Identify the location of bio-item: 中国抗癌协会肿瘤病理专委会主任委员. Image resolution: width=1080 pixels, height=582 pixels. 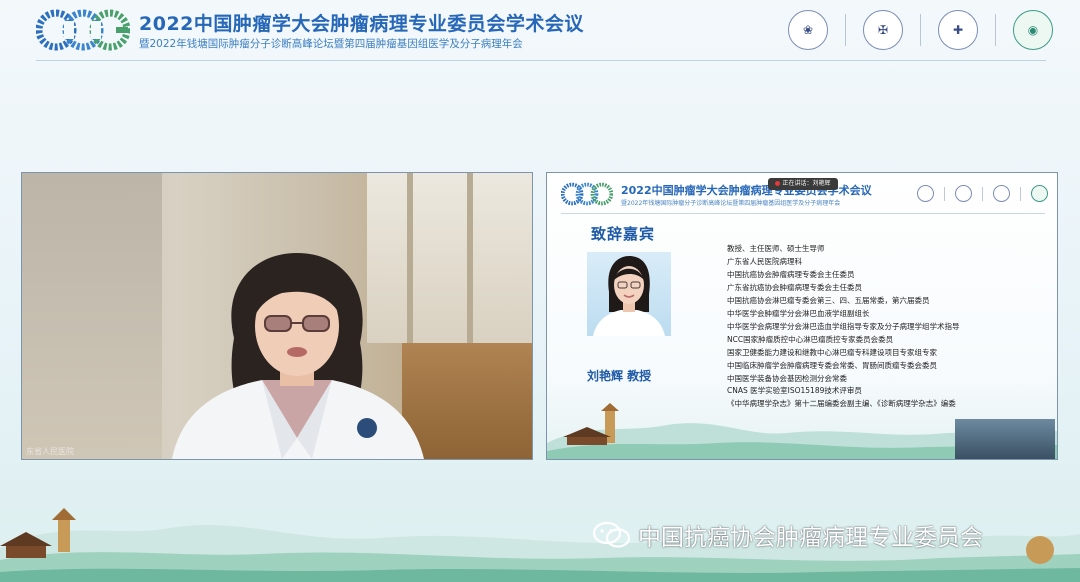
(791, 274).